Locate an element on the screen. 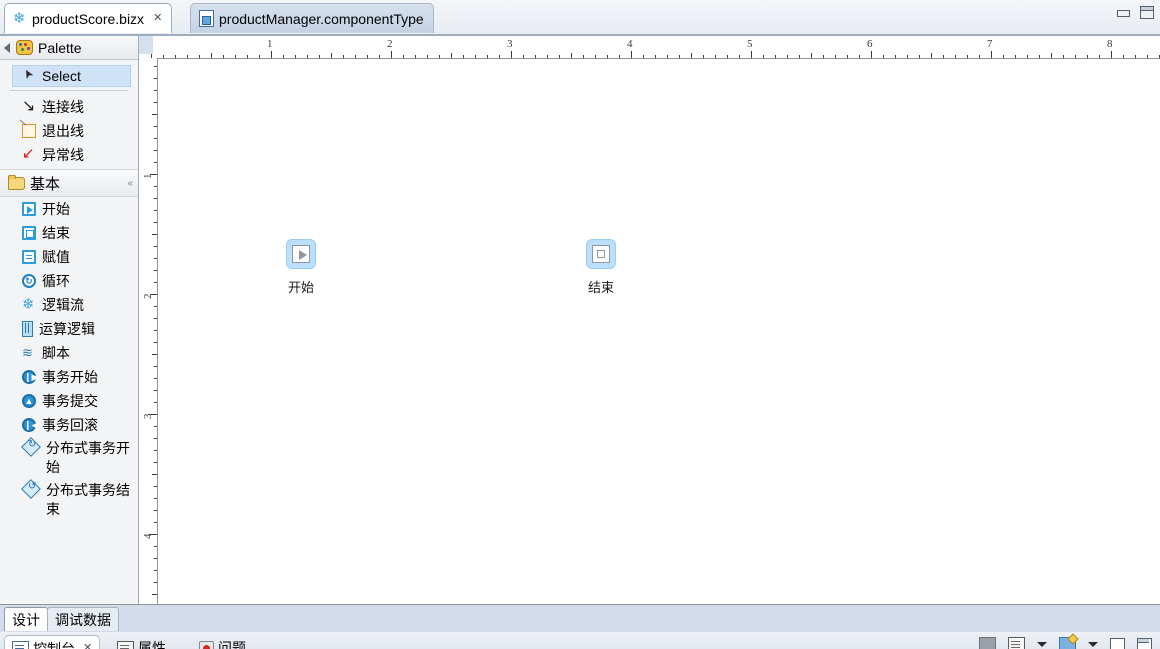 Image resolution: width=1160 pixels, height=649 pixels. palette-item-script: ≋ 脚本 is located at coordinates (69, 353).